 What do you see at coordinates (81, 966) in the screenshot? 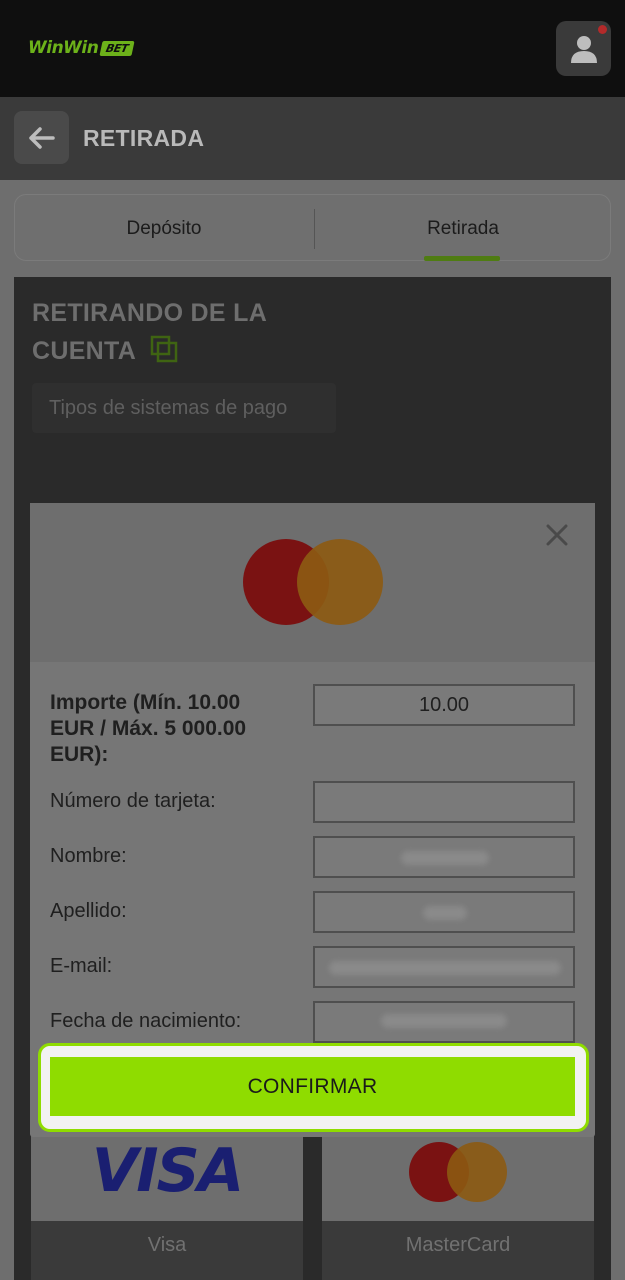
I see `email-label: E-mail:` at bounding box center [81, 966].